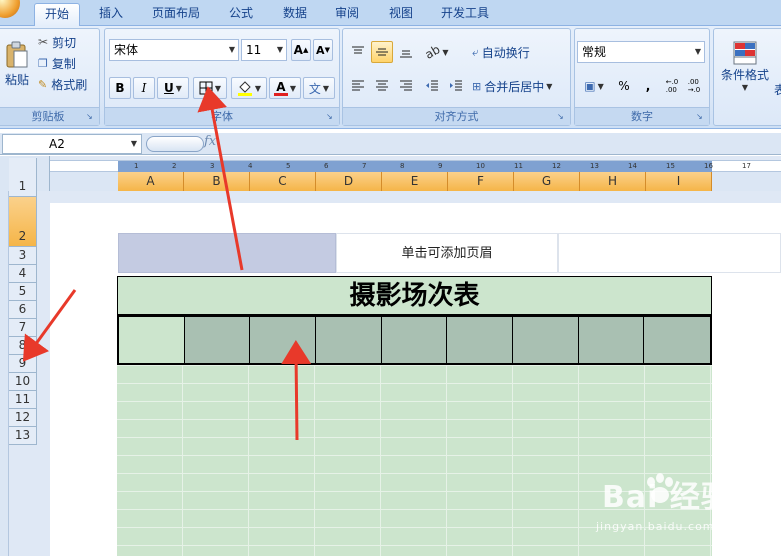  Describe the element at coordinates (227, 253) in the screenshot. I see `header-left-section` at that location.